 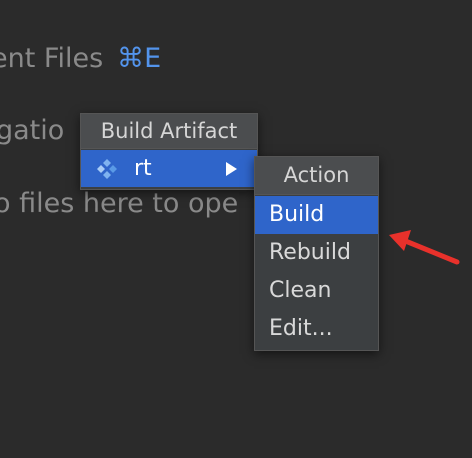 What do you see at coordinates (316, 291) in the screenshot?
I see `action-clean: Clean` at bounding box center [316, 291].